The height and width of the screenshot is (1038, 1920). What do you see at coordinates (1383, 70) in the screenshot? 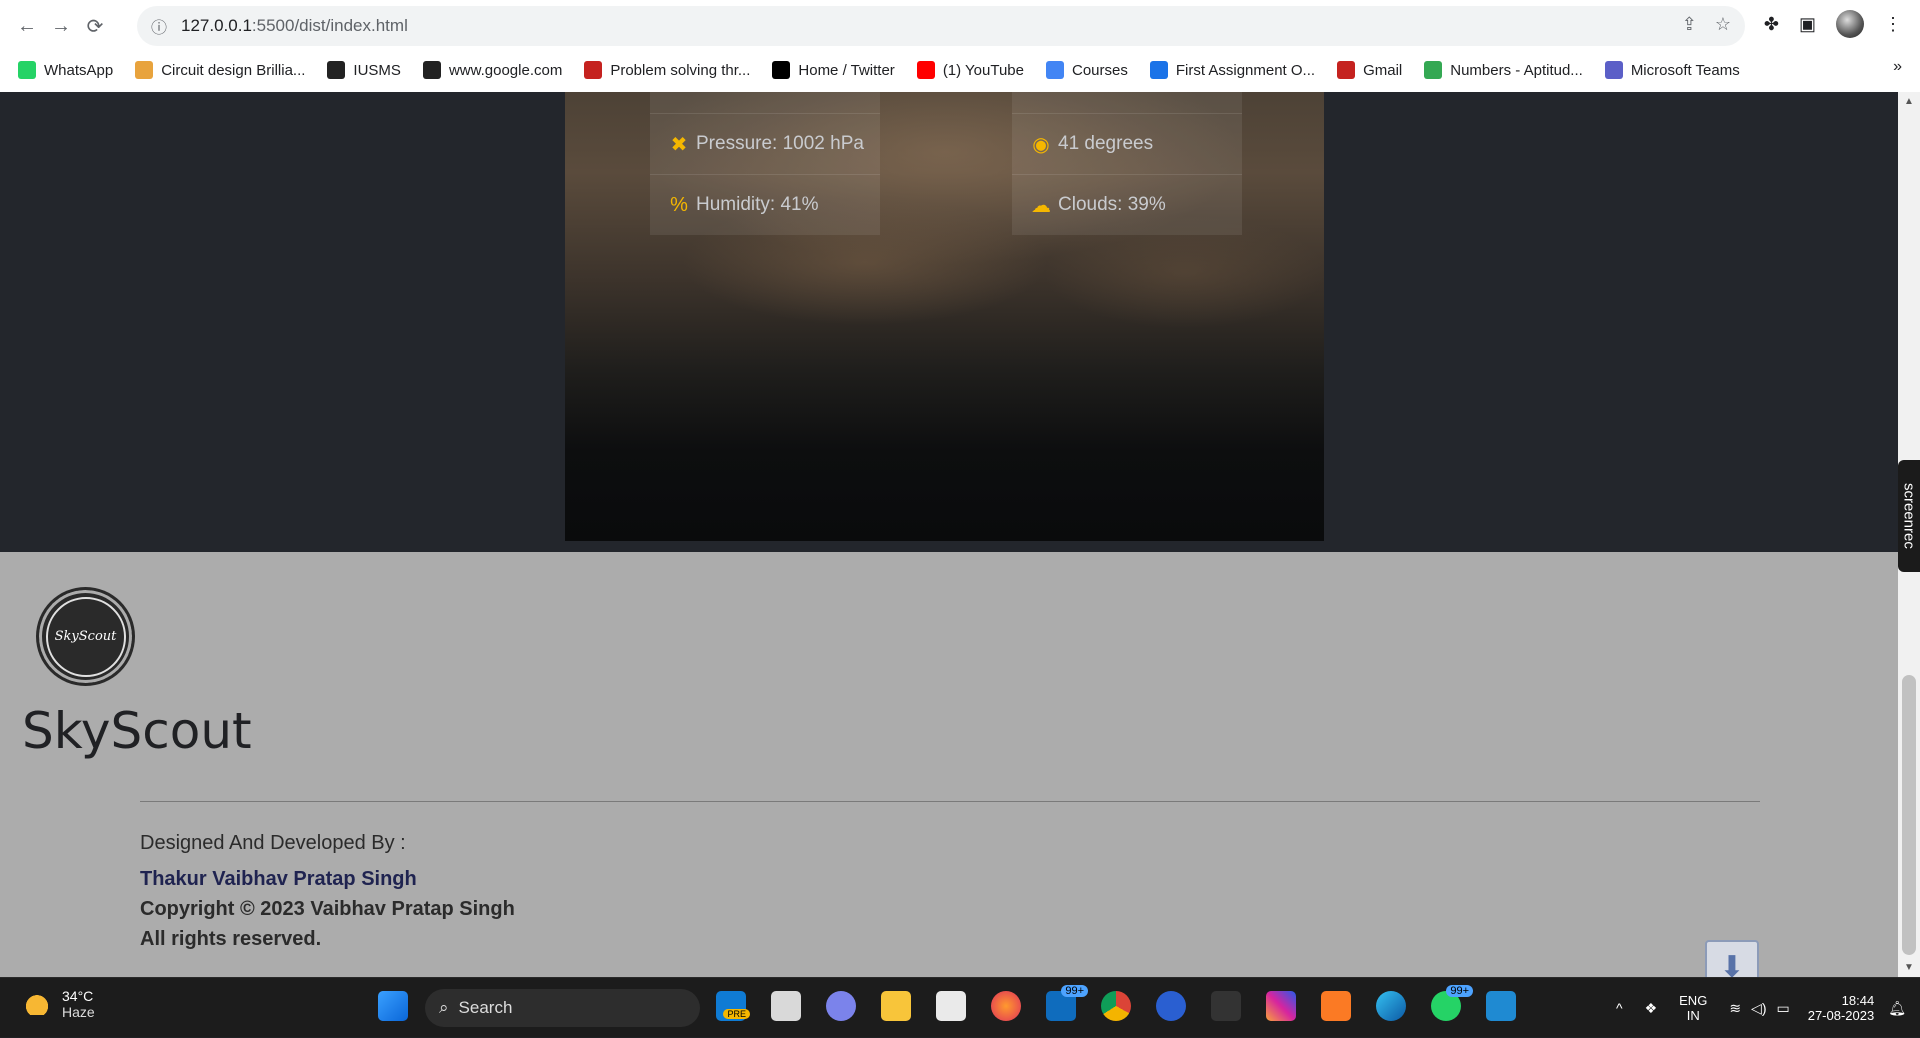
I see `bookmark-label: Gmail` at bounding box center [1383, 70].